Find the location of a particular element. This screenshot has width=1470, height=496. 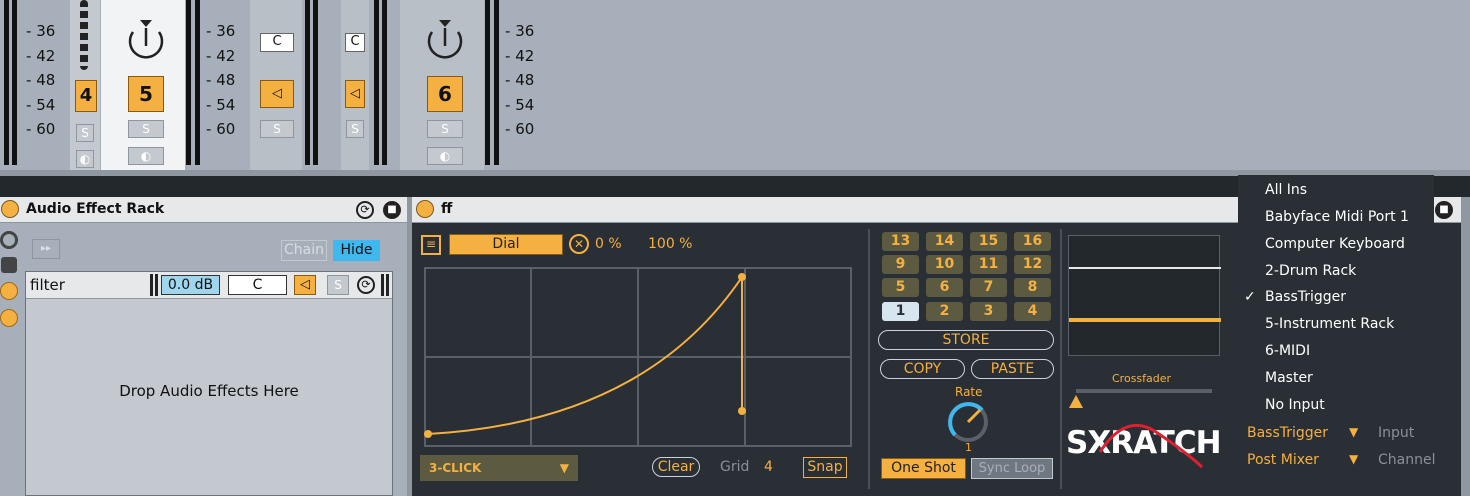

track-5-arm-button: ◐ is located at coordinates (146, 156).